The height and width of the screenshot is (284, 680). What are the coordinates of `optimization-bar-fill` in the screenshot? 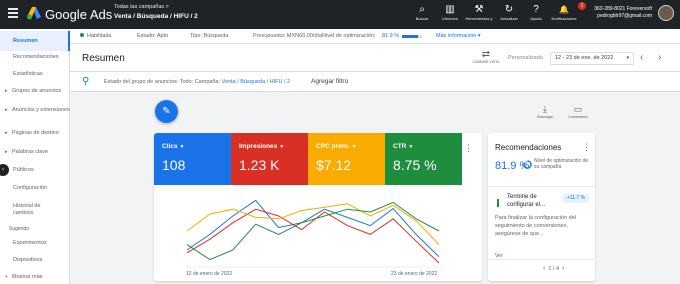 It's located at (410, 36).